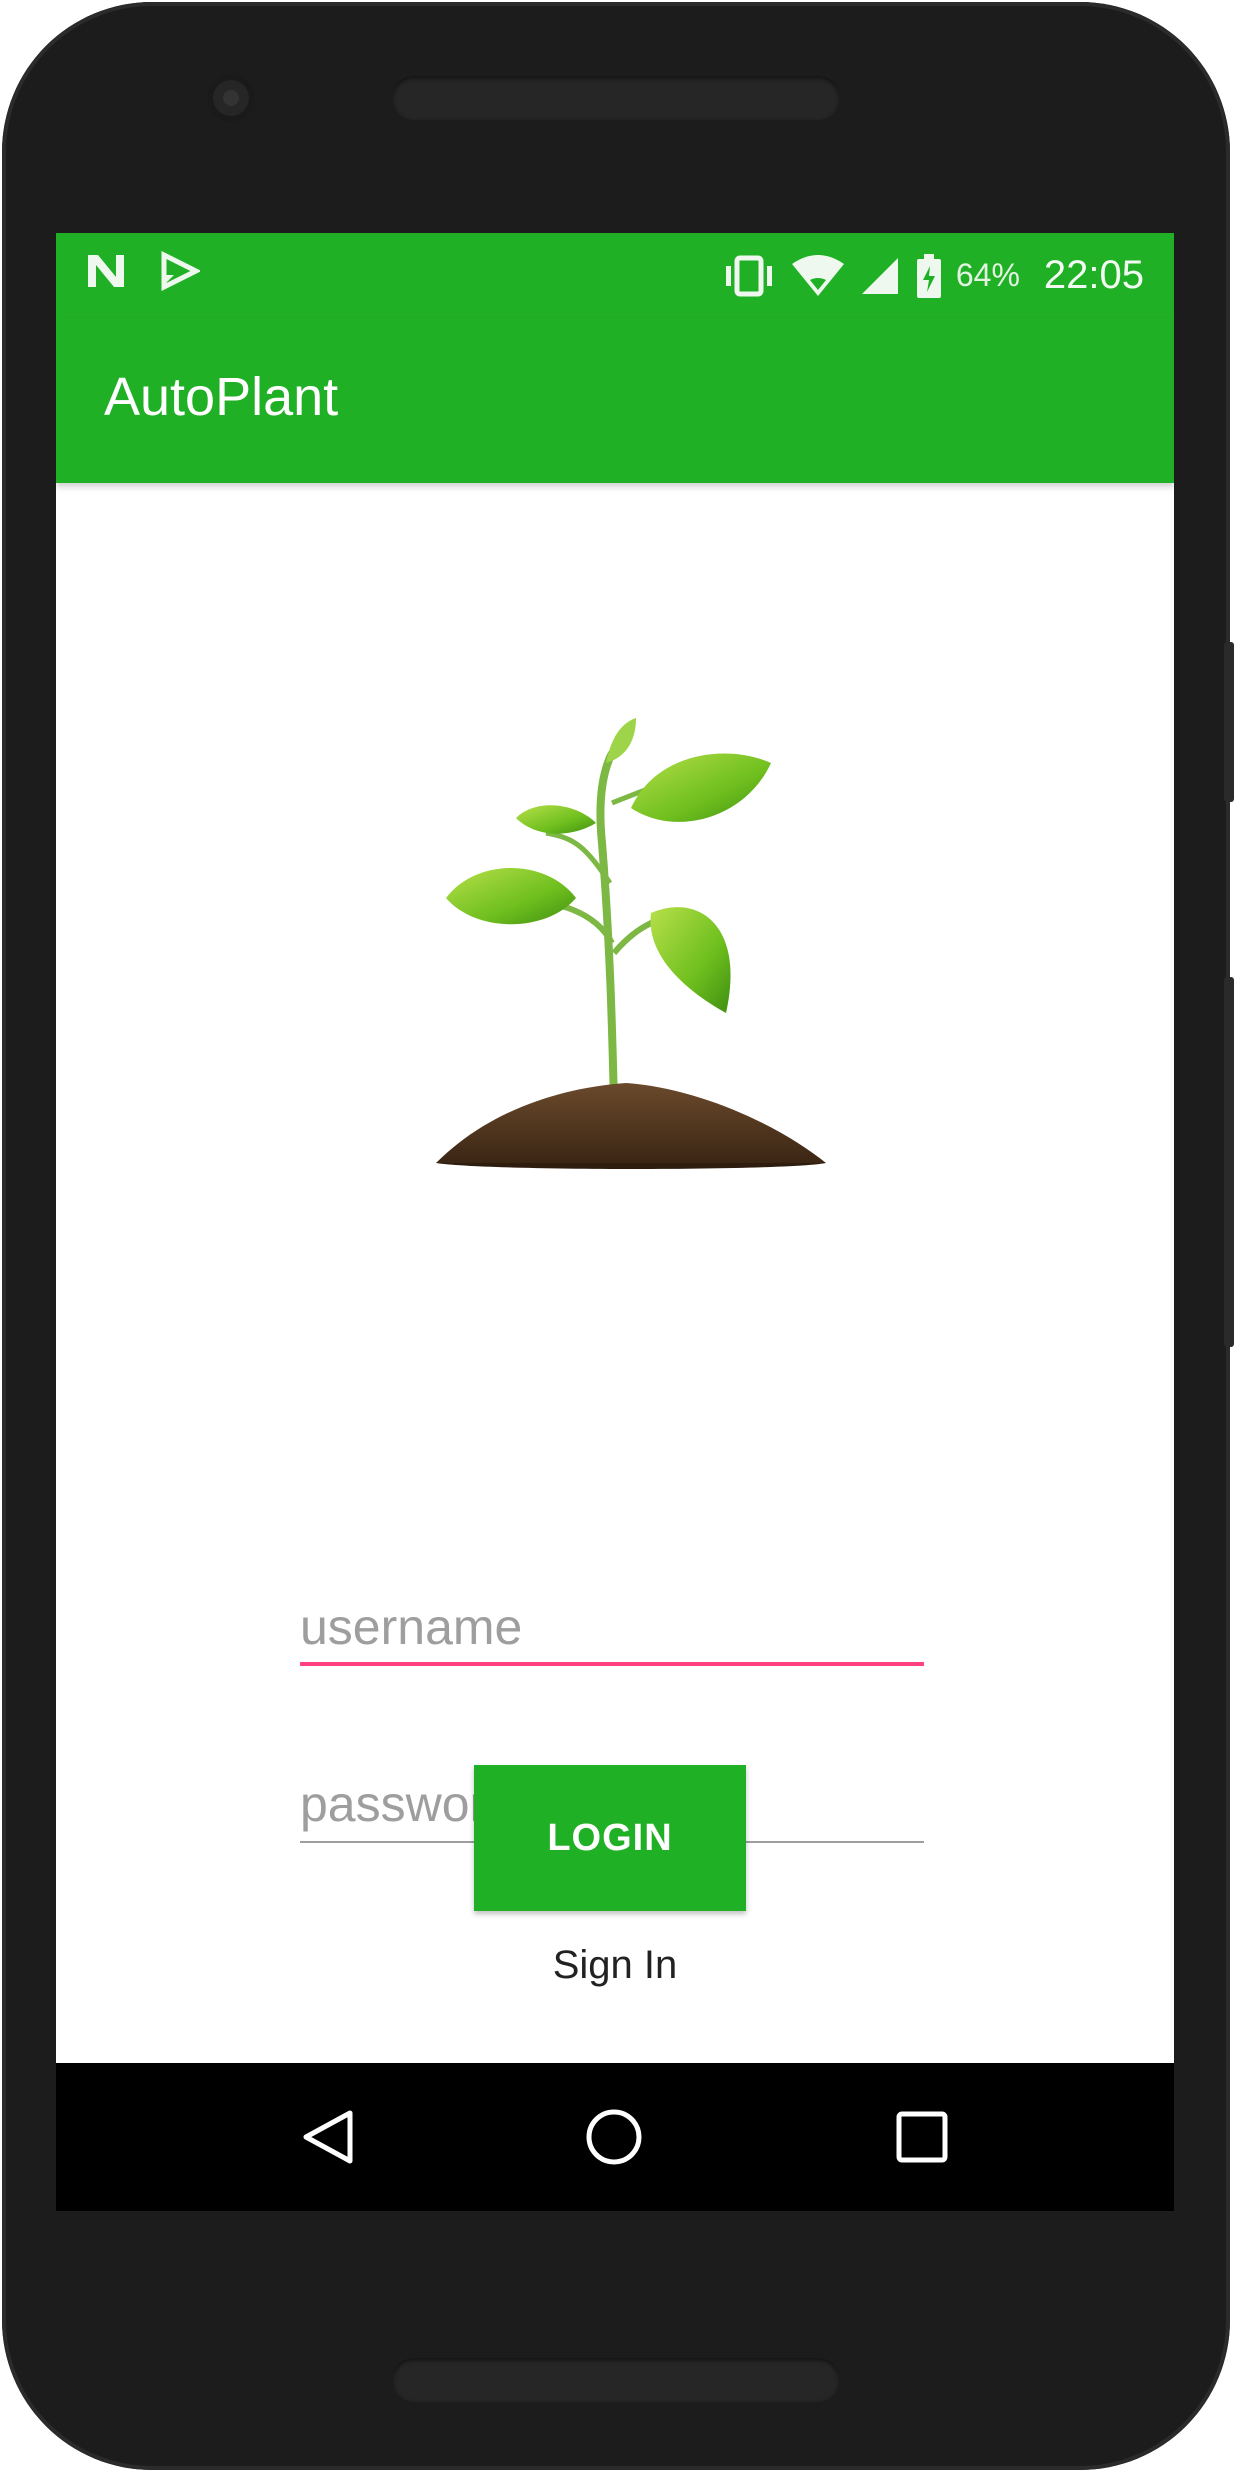  What do you see at coordinates (631, 943) in the screenshot?
I see `plant-sprout-image` at bounding box center [631, 943].